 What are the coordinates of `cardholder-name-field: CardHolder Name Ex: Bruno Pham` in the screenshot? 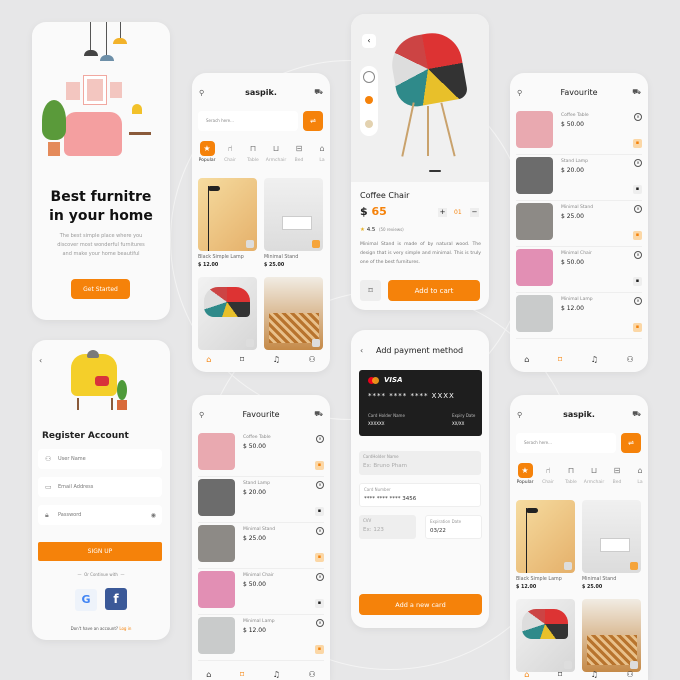 It's located at (420, 463).